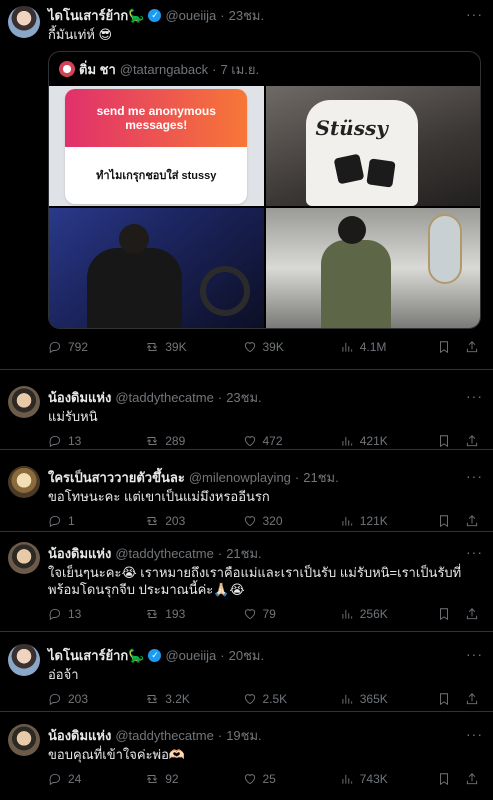 The image size is (493, 800). I want to click on reply-button: 792, so click(74, 347).